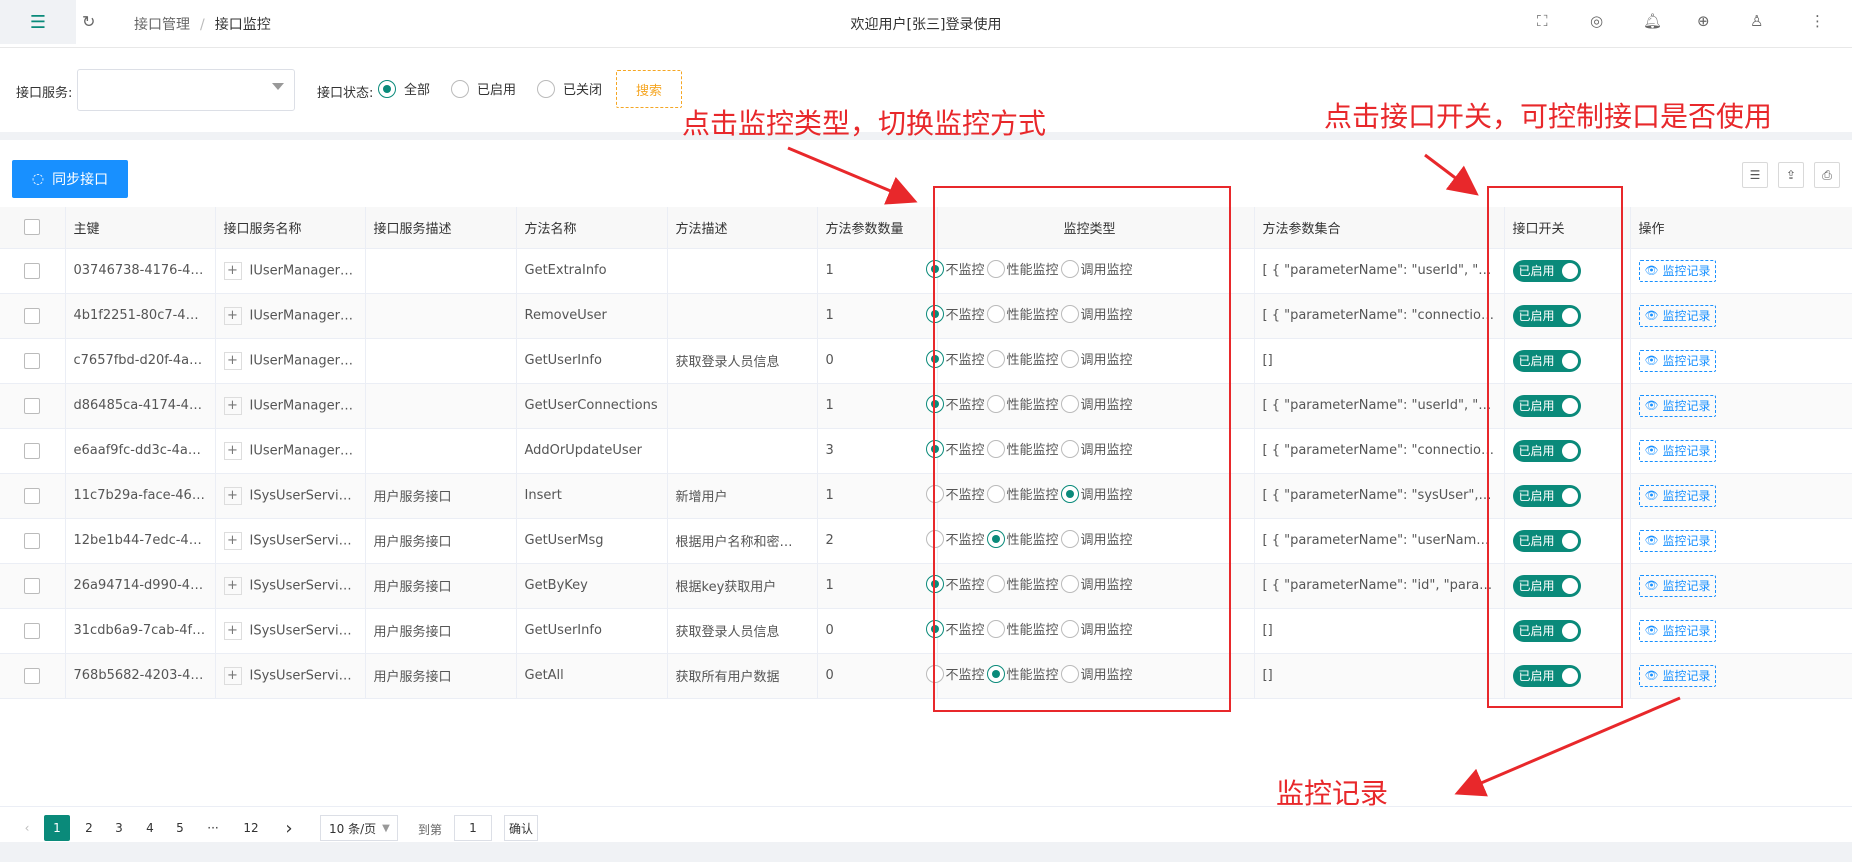  What do you see at coordinates (1379, 361) in the screenshot?
I see `cell-params: []` at bounding box center [1379, 361].